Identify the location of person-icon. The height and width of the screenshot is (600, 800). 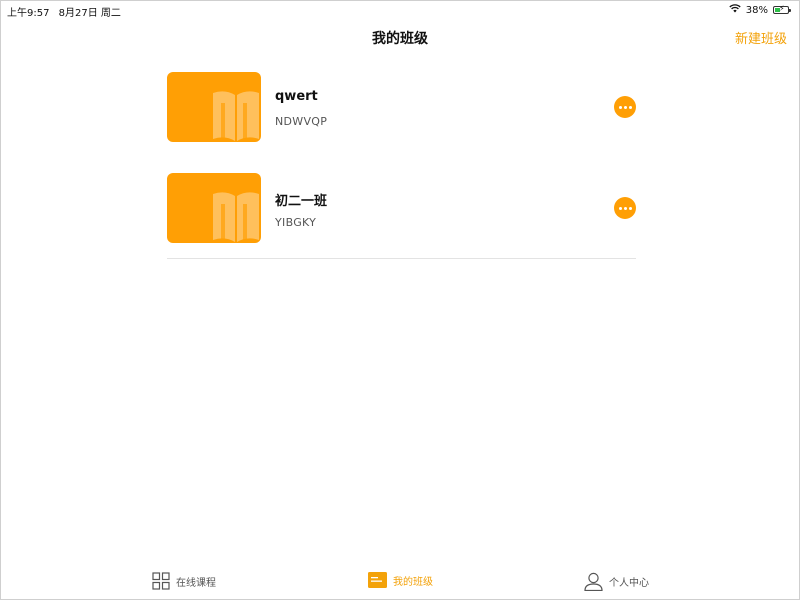
(593, 581).